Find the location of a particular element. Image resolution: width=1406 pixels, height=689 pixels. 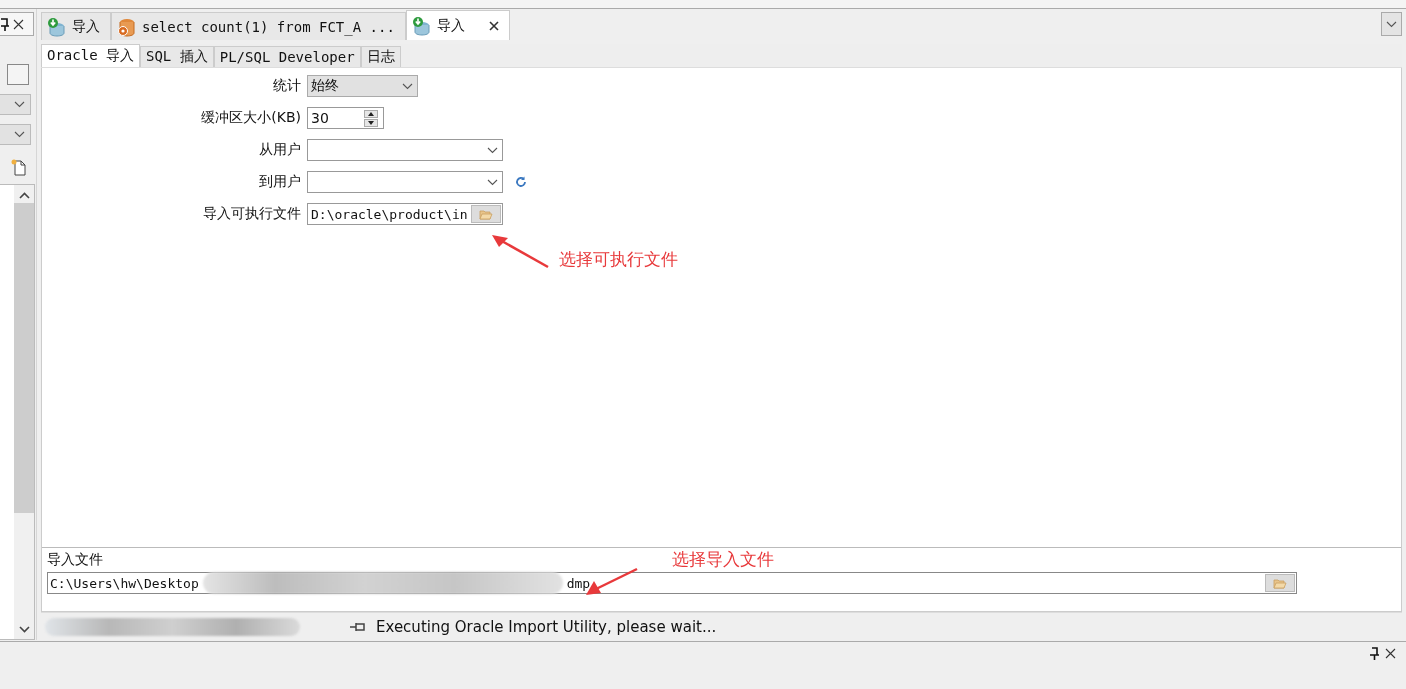

field-value: 30 is located at coordinates (320, 118).